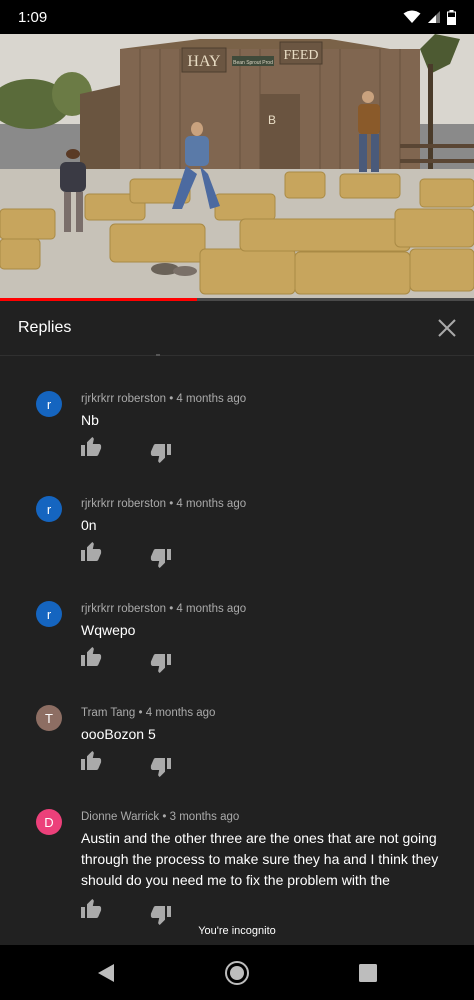  I want to click on navigation-bar, so click(237, 972).